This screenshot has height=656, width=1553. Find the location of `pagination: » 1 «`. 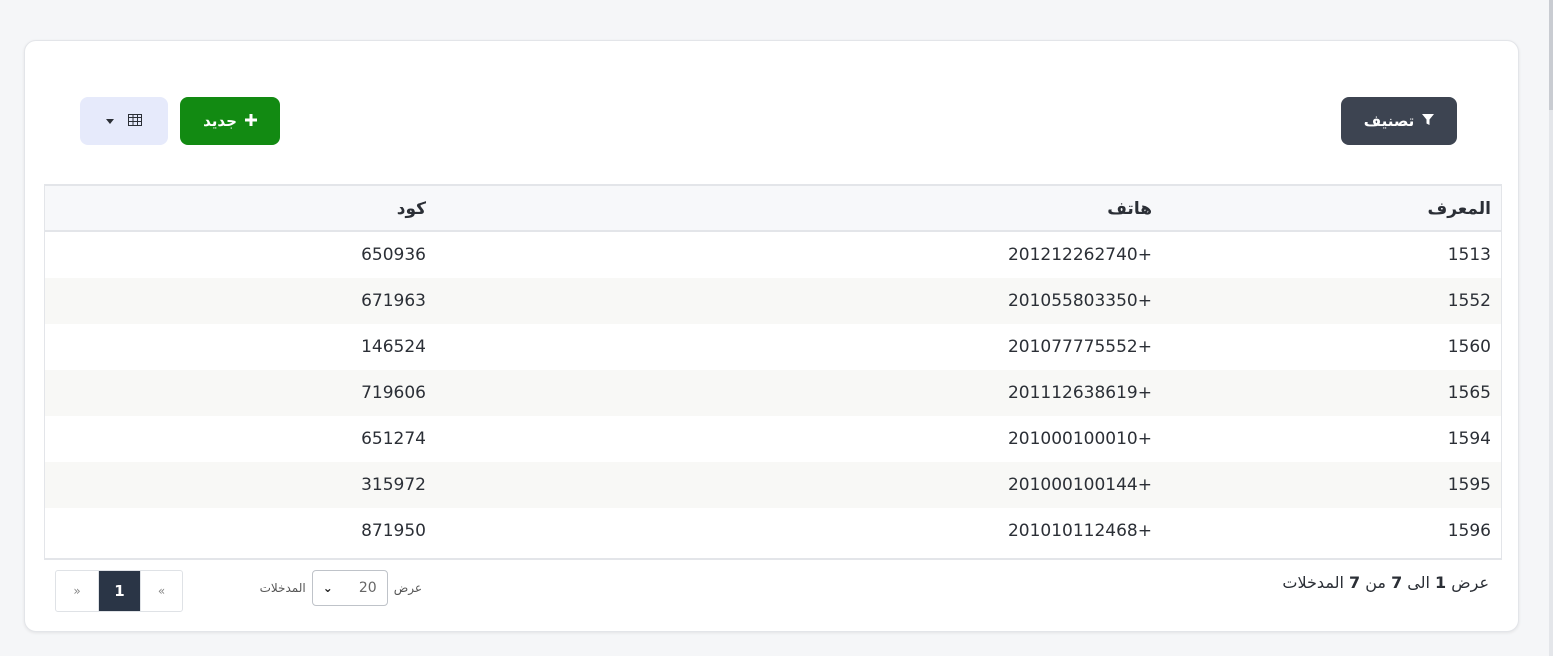

pagination: » 1 « is located at coordinates (119, 591).